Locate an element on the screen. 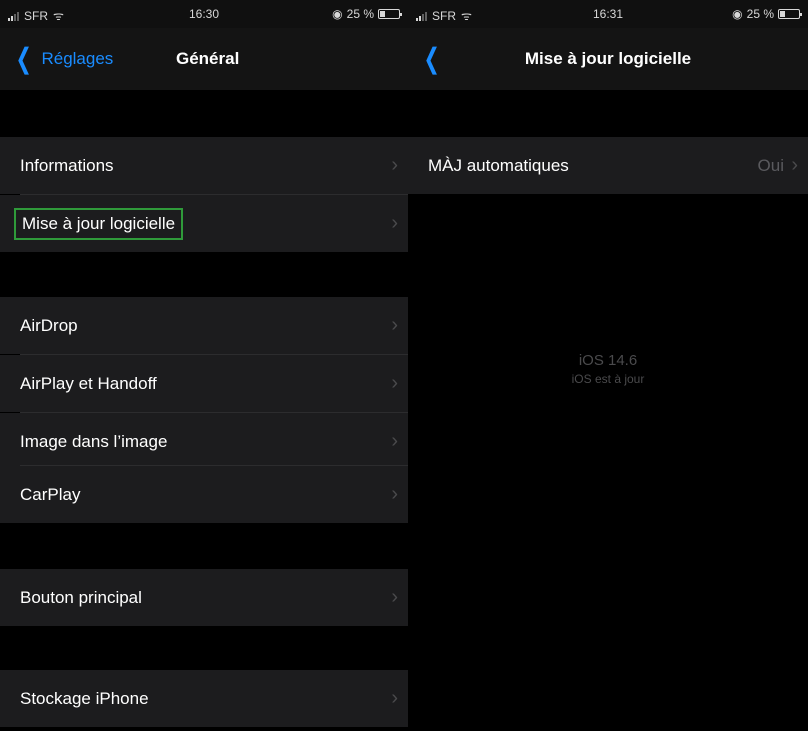 Image resolution: width=808 pixels, height=731 pixels. page-title: Mise à jour logicielle is located at coordinates (608, 58).